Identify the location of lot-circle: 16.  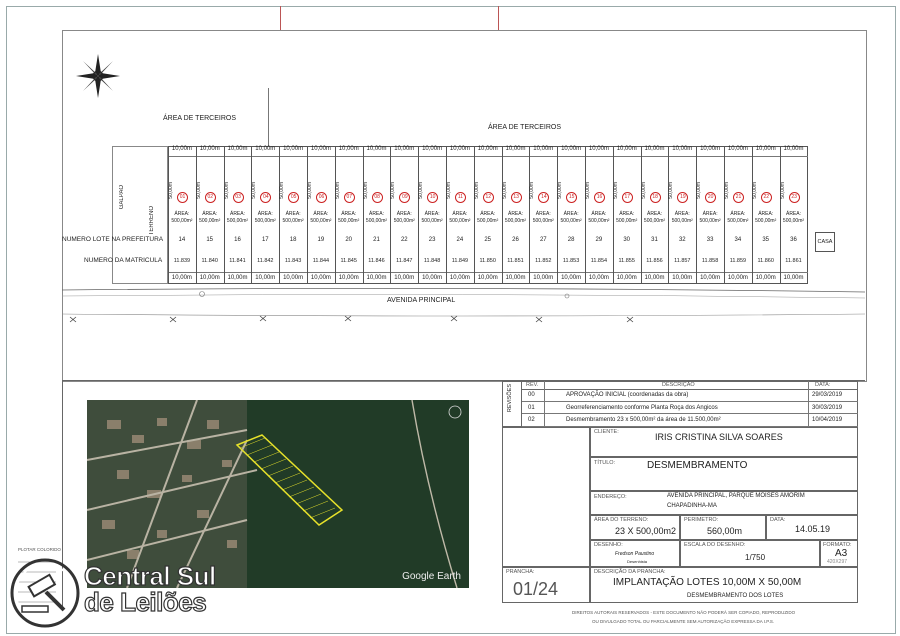
(599, 197).